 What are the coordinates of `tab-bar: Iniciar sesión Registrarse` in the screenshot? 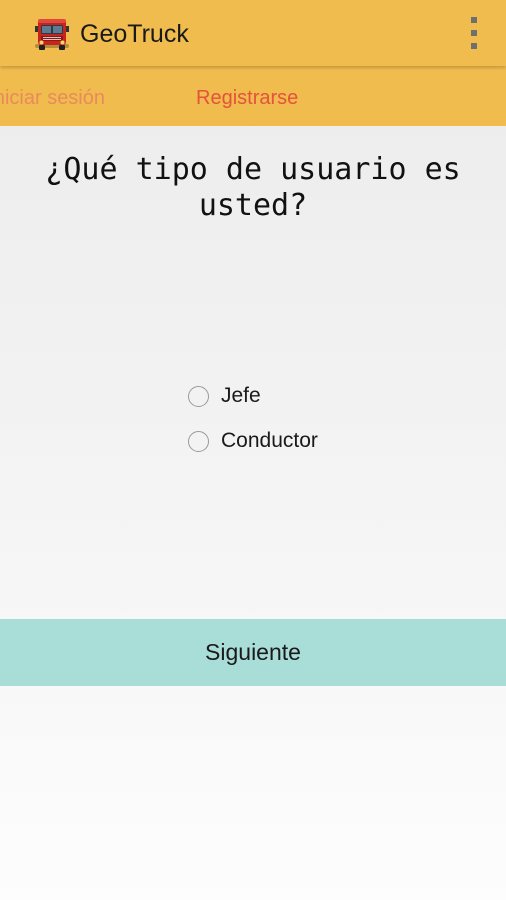 It's located at (253, 96).